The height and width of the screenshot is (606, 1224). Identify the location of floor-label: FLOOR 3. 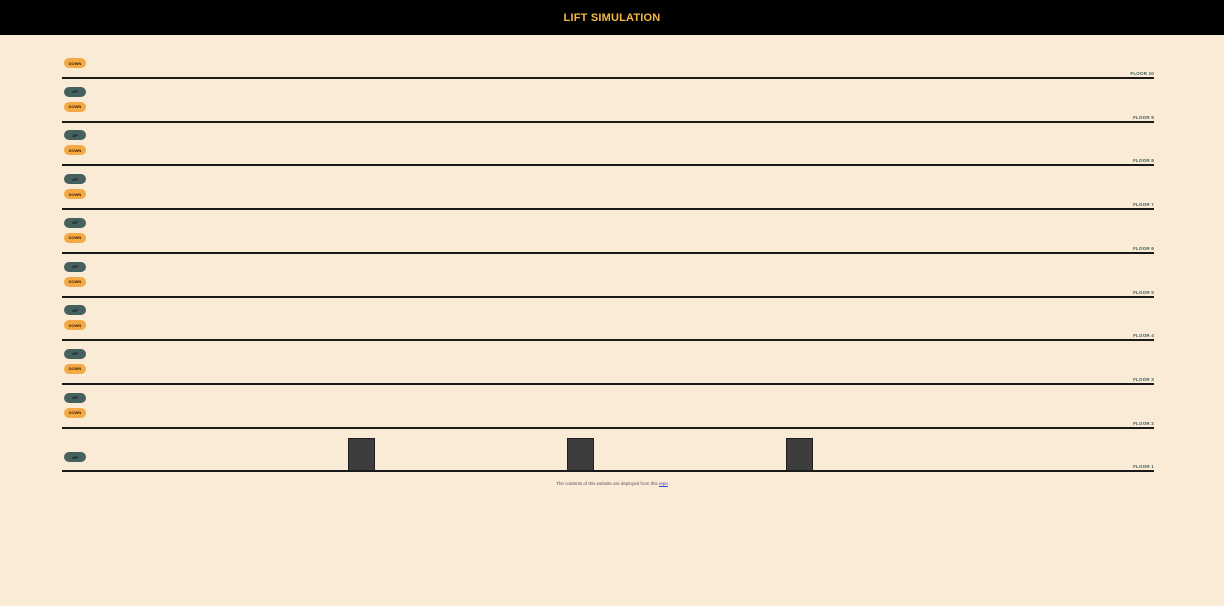
(1143, 379).